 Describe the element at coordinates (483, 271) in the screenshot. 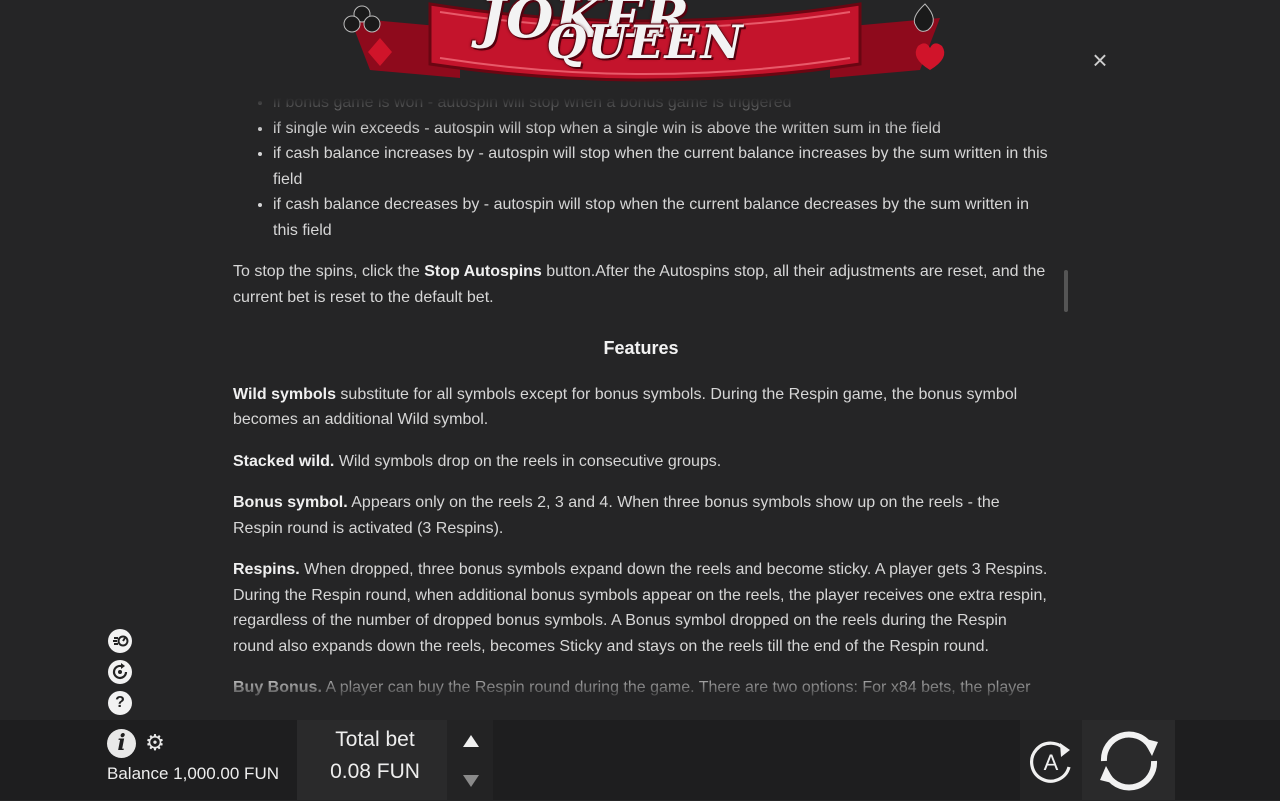

I see `stop-autospins-term: Stop Autospins` at that location.